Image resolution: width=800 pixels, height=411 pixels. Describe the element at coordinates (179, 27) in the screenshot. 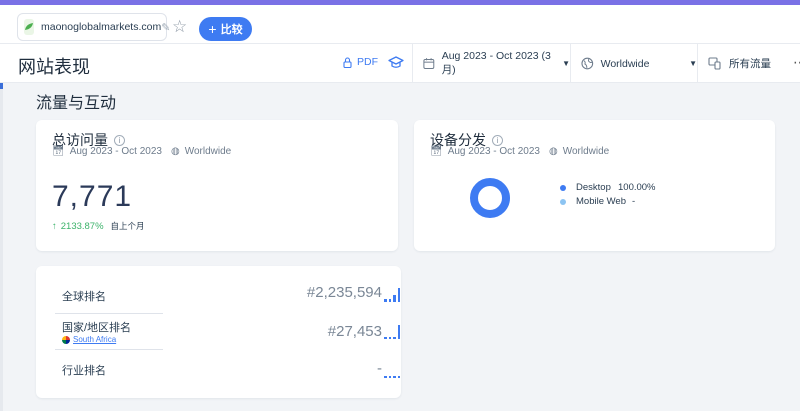

I see `star-icon: ☆` at that location.